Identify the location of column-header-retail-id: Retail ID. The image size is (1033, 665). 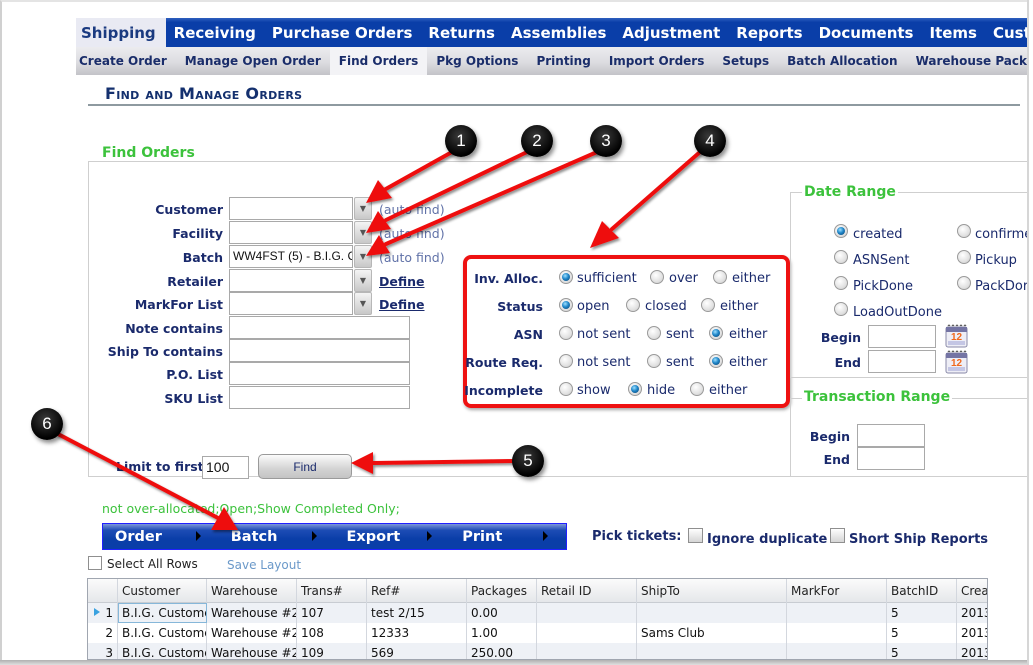
(587, 591).